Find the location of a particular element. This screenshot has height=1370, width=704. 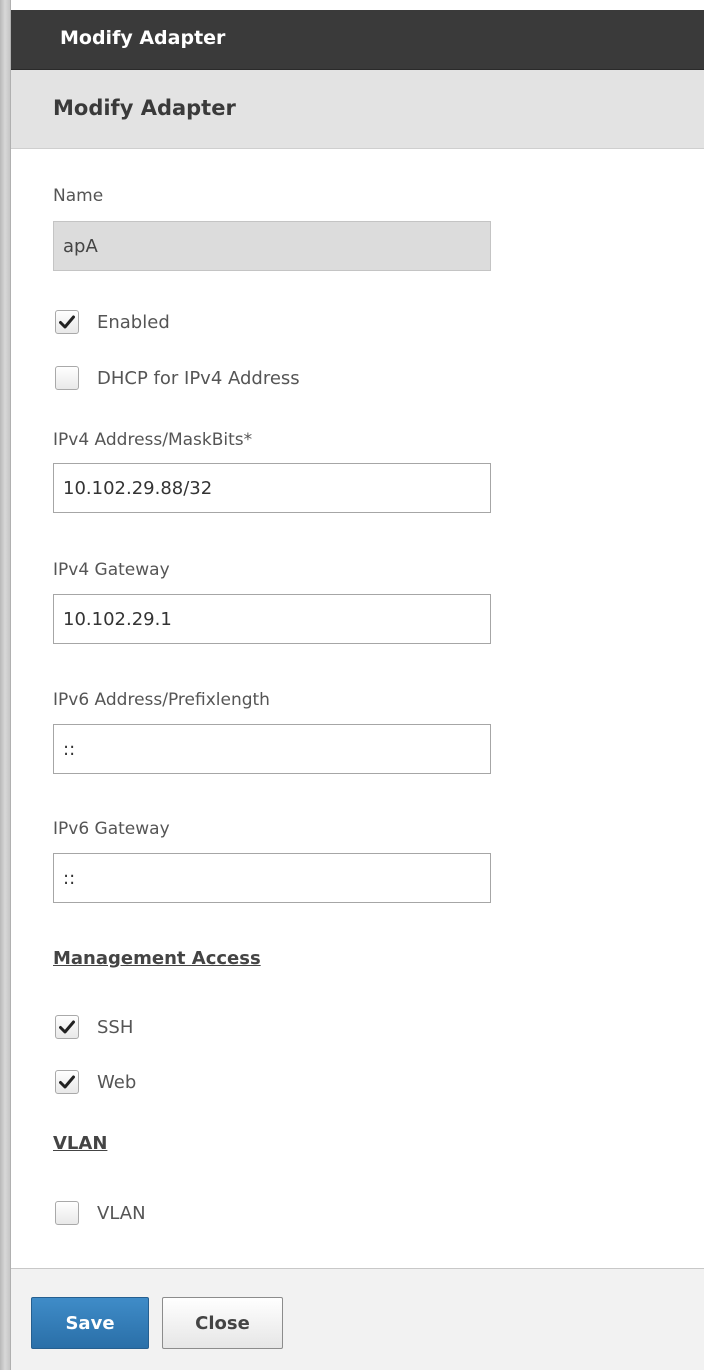

ipv6-address-input is located at coordinates (272, 749).